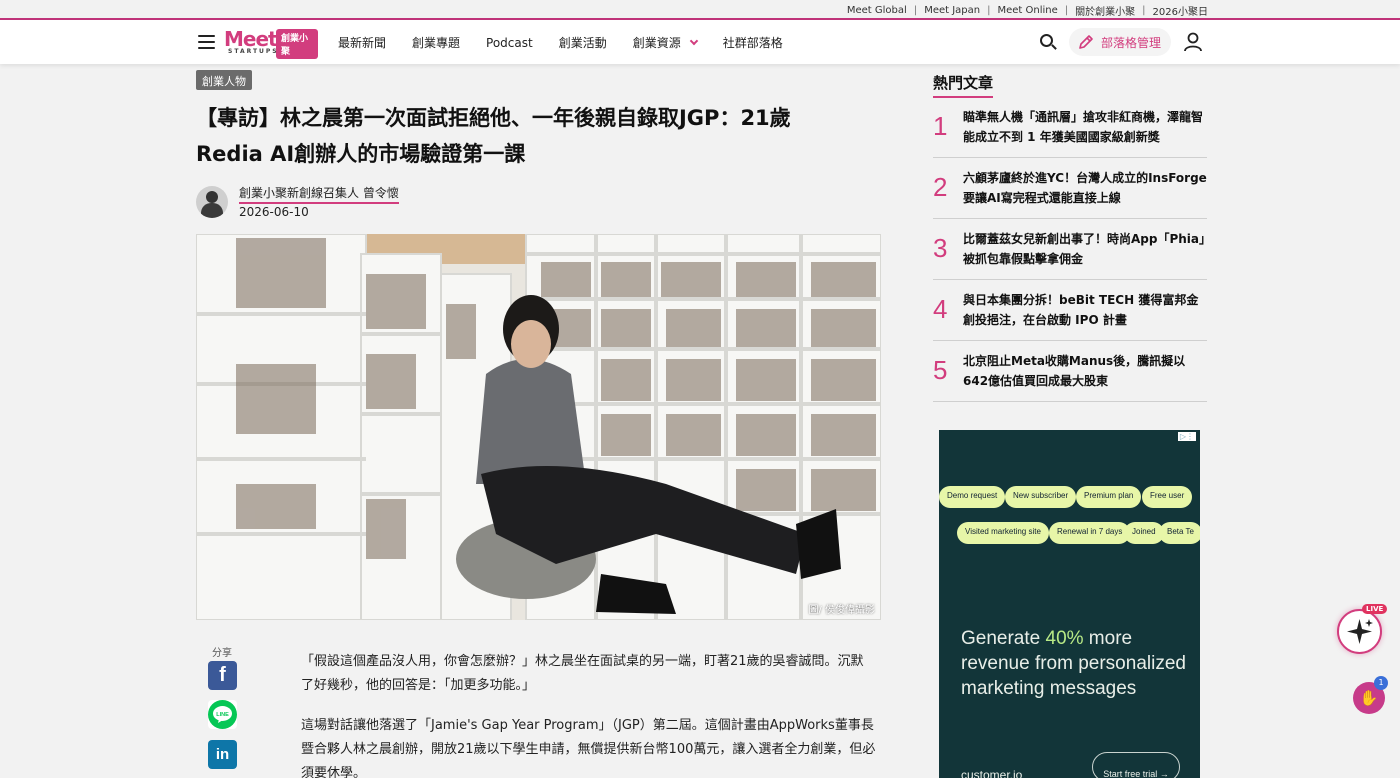 The width and height of the screenshot is (1400, 778). What do you see at coordinates (297, 44) in the screenshot?
I see `logo-tag: 創業小聚` at bounding box center [297, 44].